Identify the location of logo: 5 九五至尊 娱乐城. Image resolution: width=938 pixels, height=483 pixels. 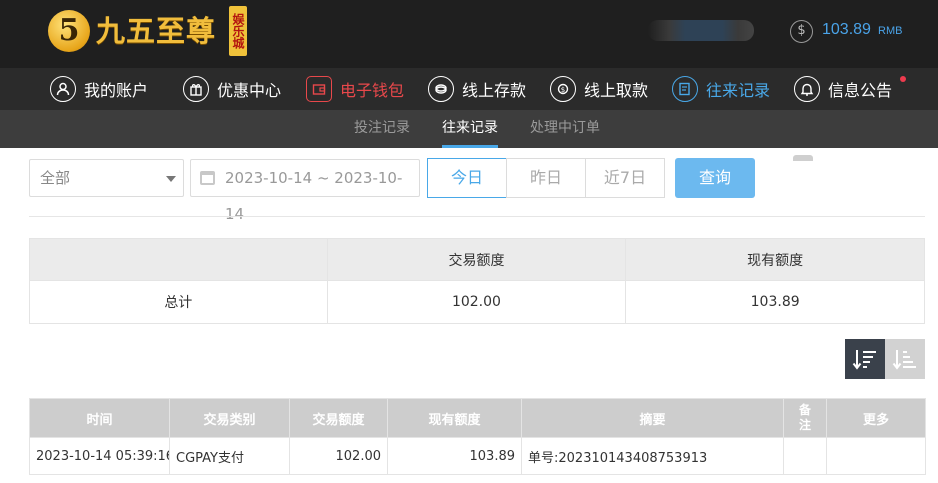
(150, 32).